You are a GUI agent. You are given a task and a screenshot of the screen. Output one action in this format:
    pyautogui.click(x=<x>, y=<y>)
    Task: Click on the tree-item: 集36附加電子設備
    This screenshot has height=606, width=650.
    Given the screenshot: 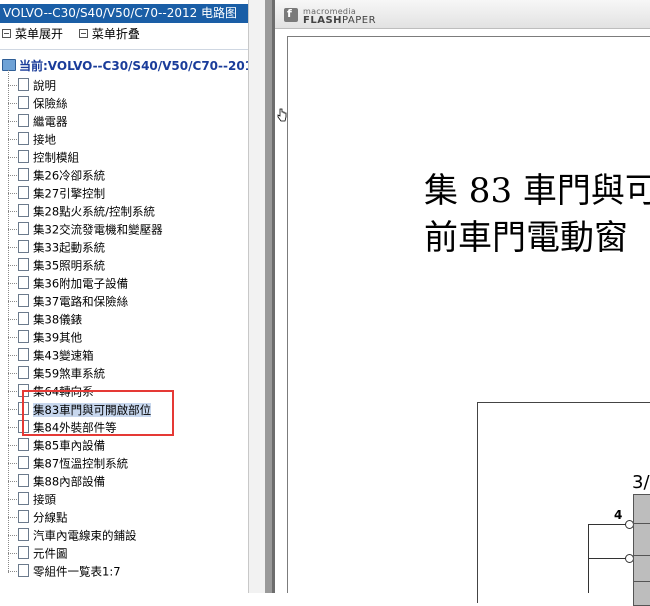 What is the action you would take?
    pyautogui.click(x=68, y=283)
    